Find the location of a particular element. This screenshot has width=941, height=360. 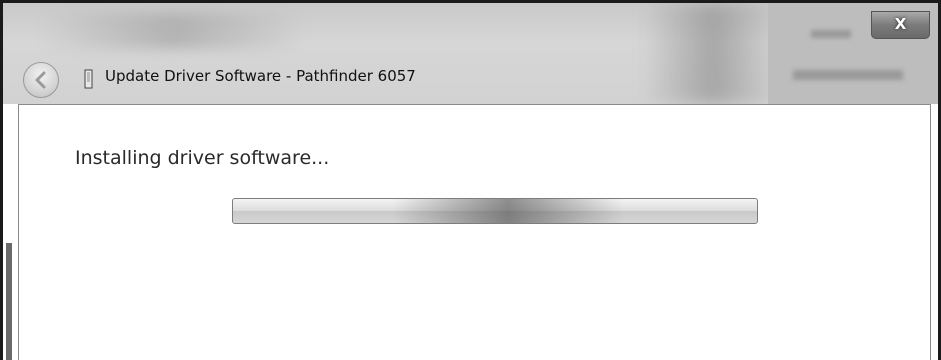

device-icon is located at coordinates (88, 79).